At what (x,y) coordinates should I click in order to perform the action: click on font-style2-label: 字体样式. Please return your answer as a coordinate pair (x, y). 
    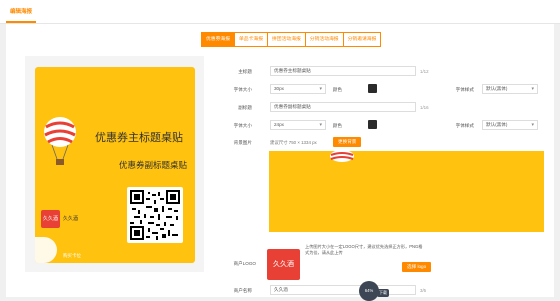
    Looking at the image, I should click on (464, 125).